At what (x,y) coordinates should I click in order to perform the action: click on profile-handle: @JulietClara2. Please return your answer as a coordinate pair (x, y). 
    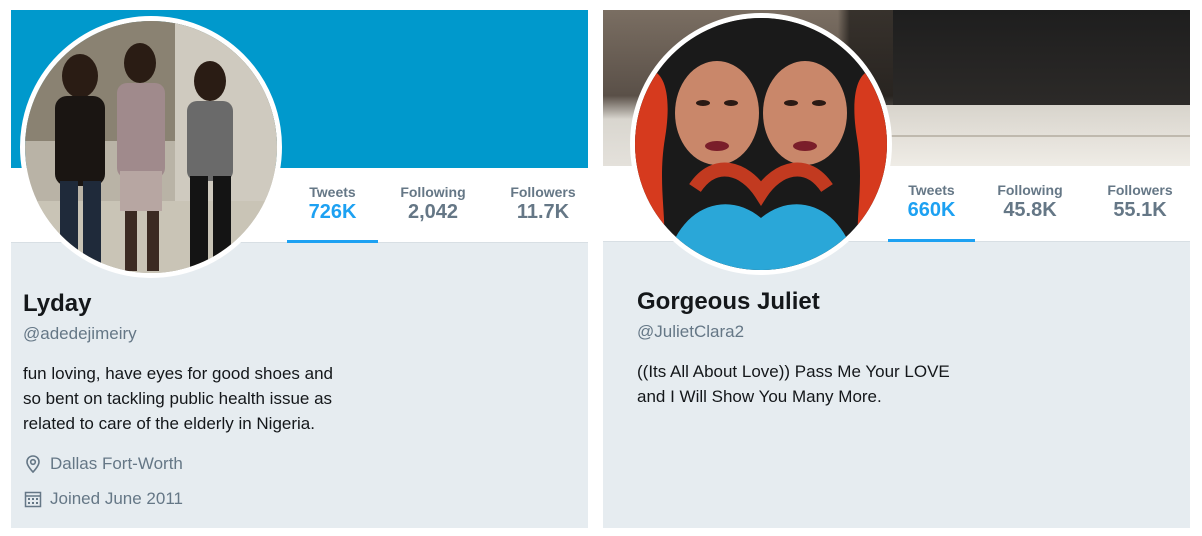
    Looking at the image, I should click on (690, 332).